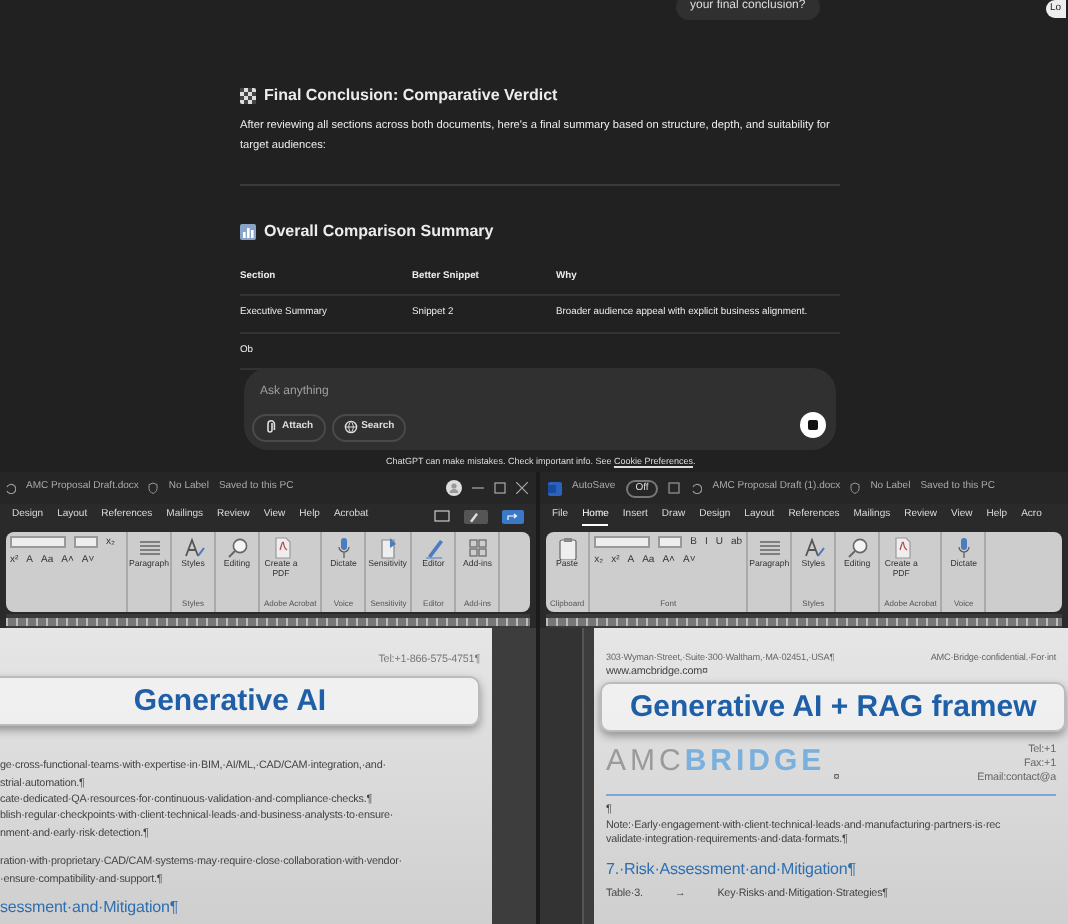 The image size is (1068, 924). I want to click on stop-button, so click(813, 425).